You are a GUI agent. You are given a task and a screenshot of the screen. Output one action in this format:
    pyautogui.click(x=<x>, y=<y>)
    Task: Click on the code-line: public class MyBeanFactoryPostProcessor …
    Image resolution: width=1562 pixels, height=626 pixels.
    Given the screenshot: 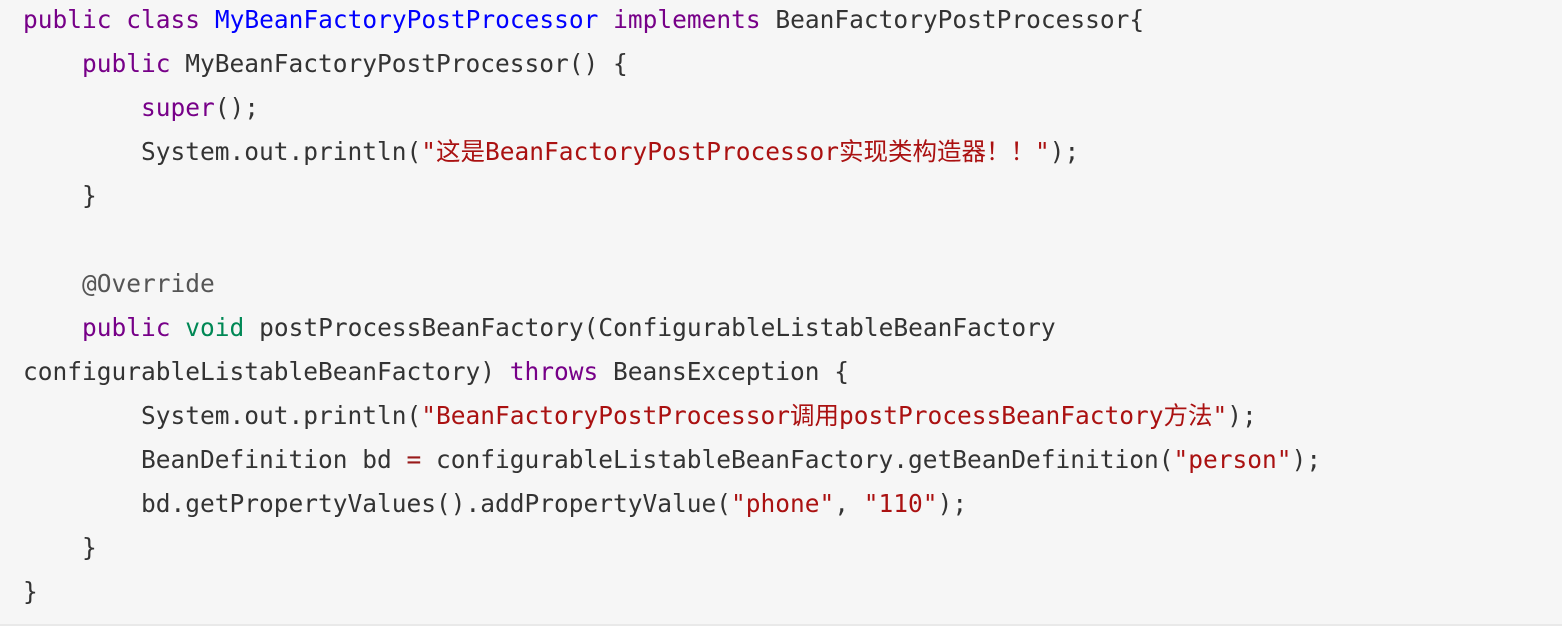 What is the action you would take?
    pyautogui.click(x=792, y=22)
    